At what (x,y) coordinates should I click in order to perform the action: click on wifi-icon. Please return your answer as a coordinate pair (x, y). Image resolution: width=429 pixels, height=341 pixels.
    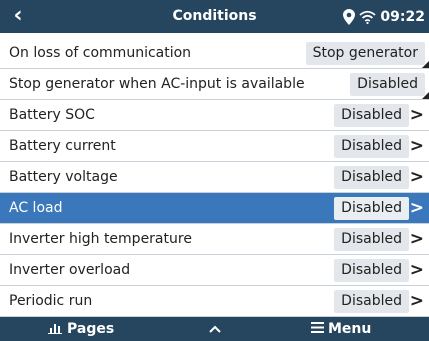
    Looking at the image, I should click on (368, 17).